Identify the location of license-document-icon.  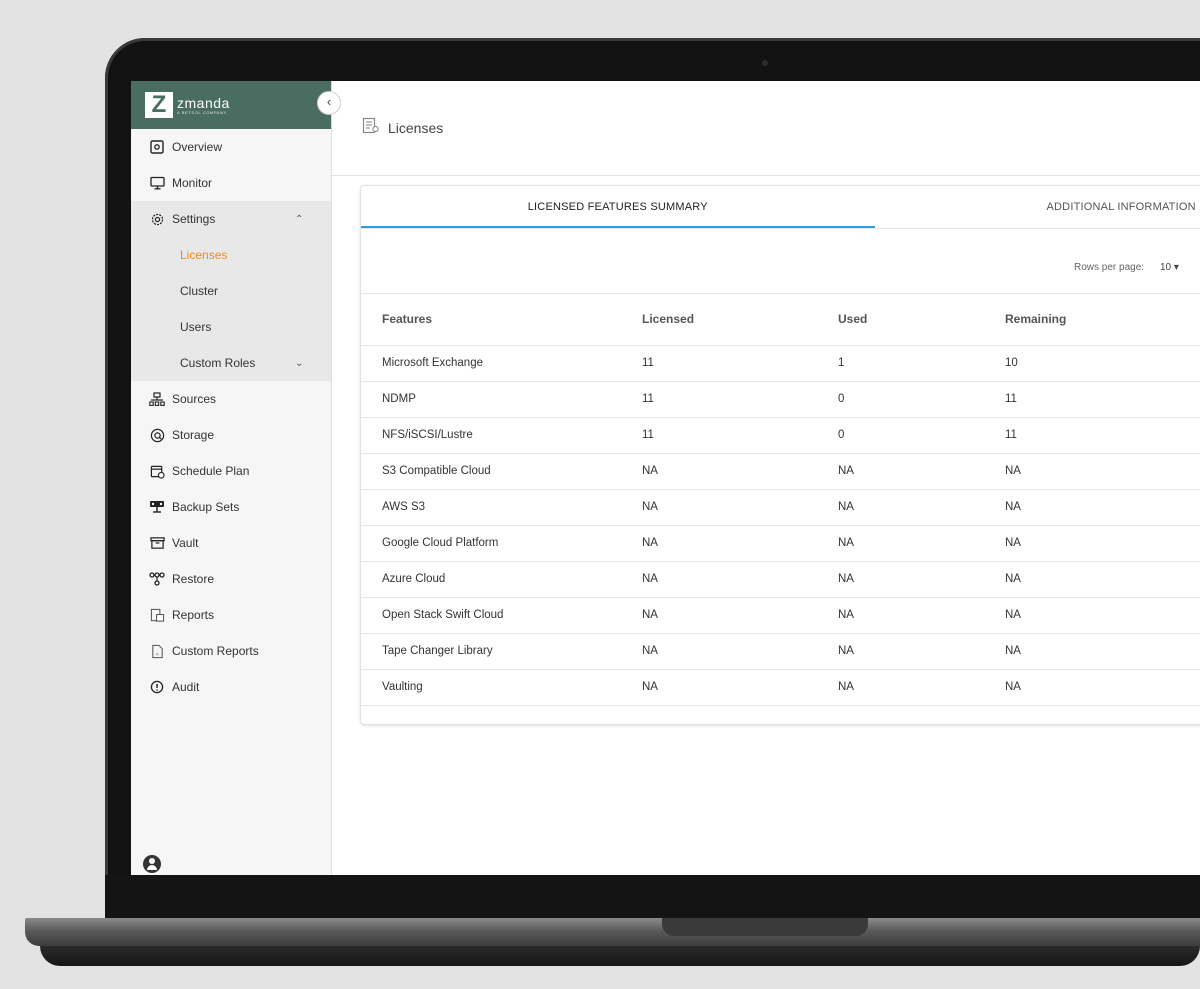
(371, 128).